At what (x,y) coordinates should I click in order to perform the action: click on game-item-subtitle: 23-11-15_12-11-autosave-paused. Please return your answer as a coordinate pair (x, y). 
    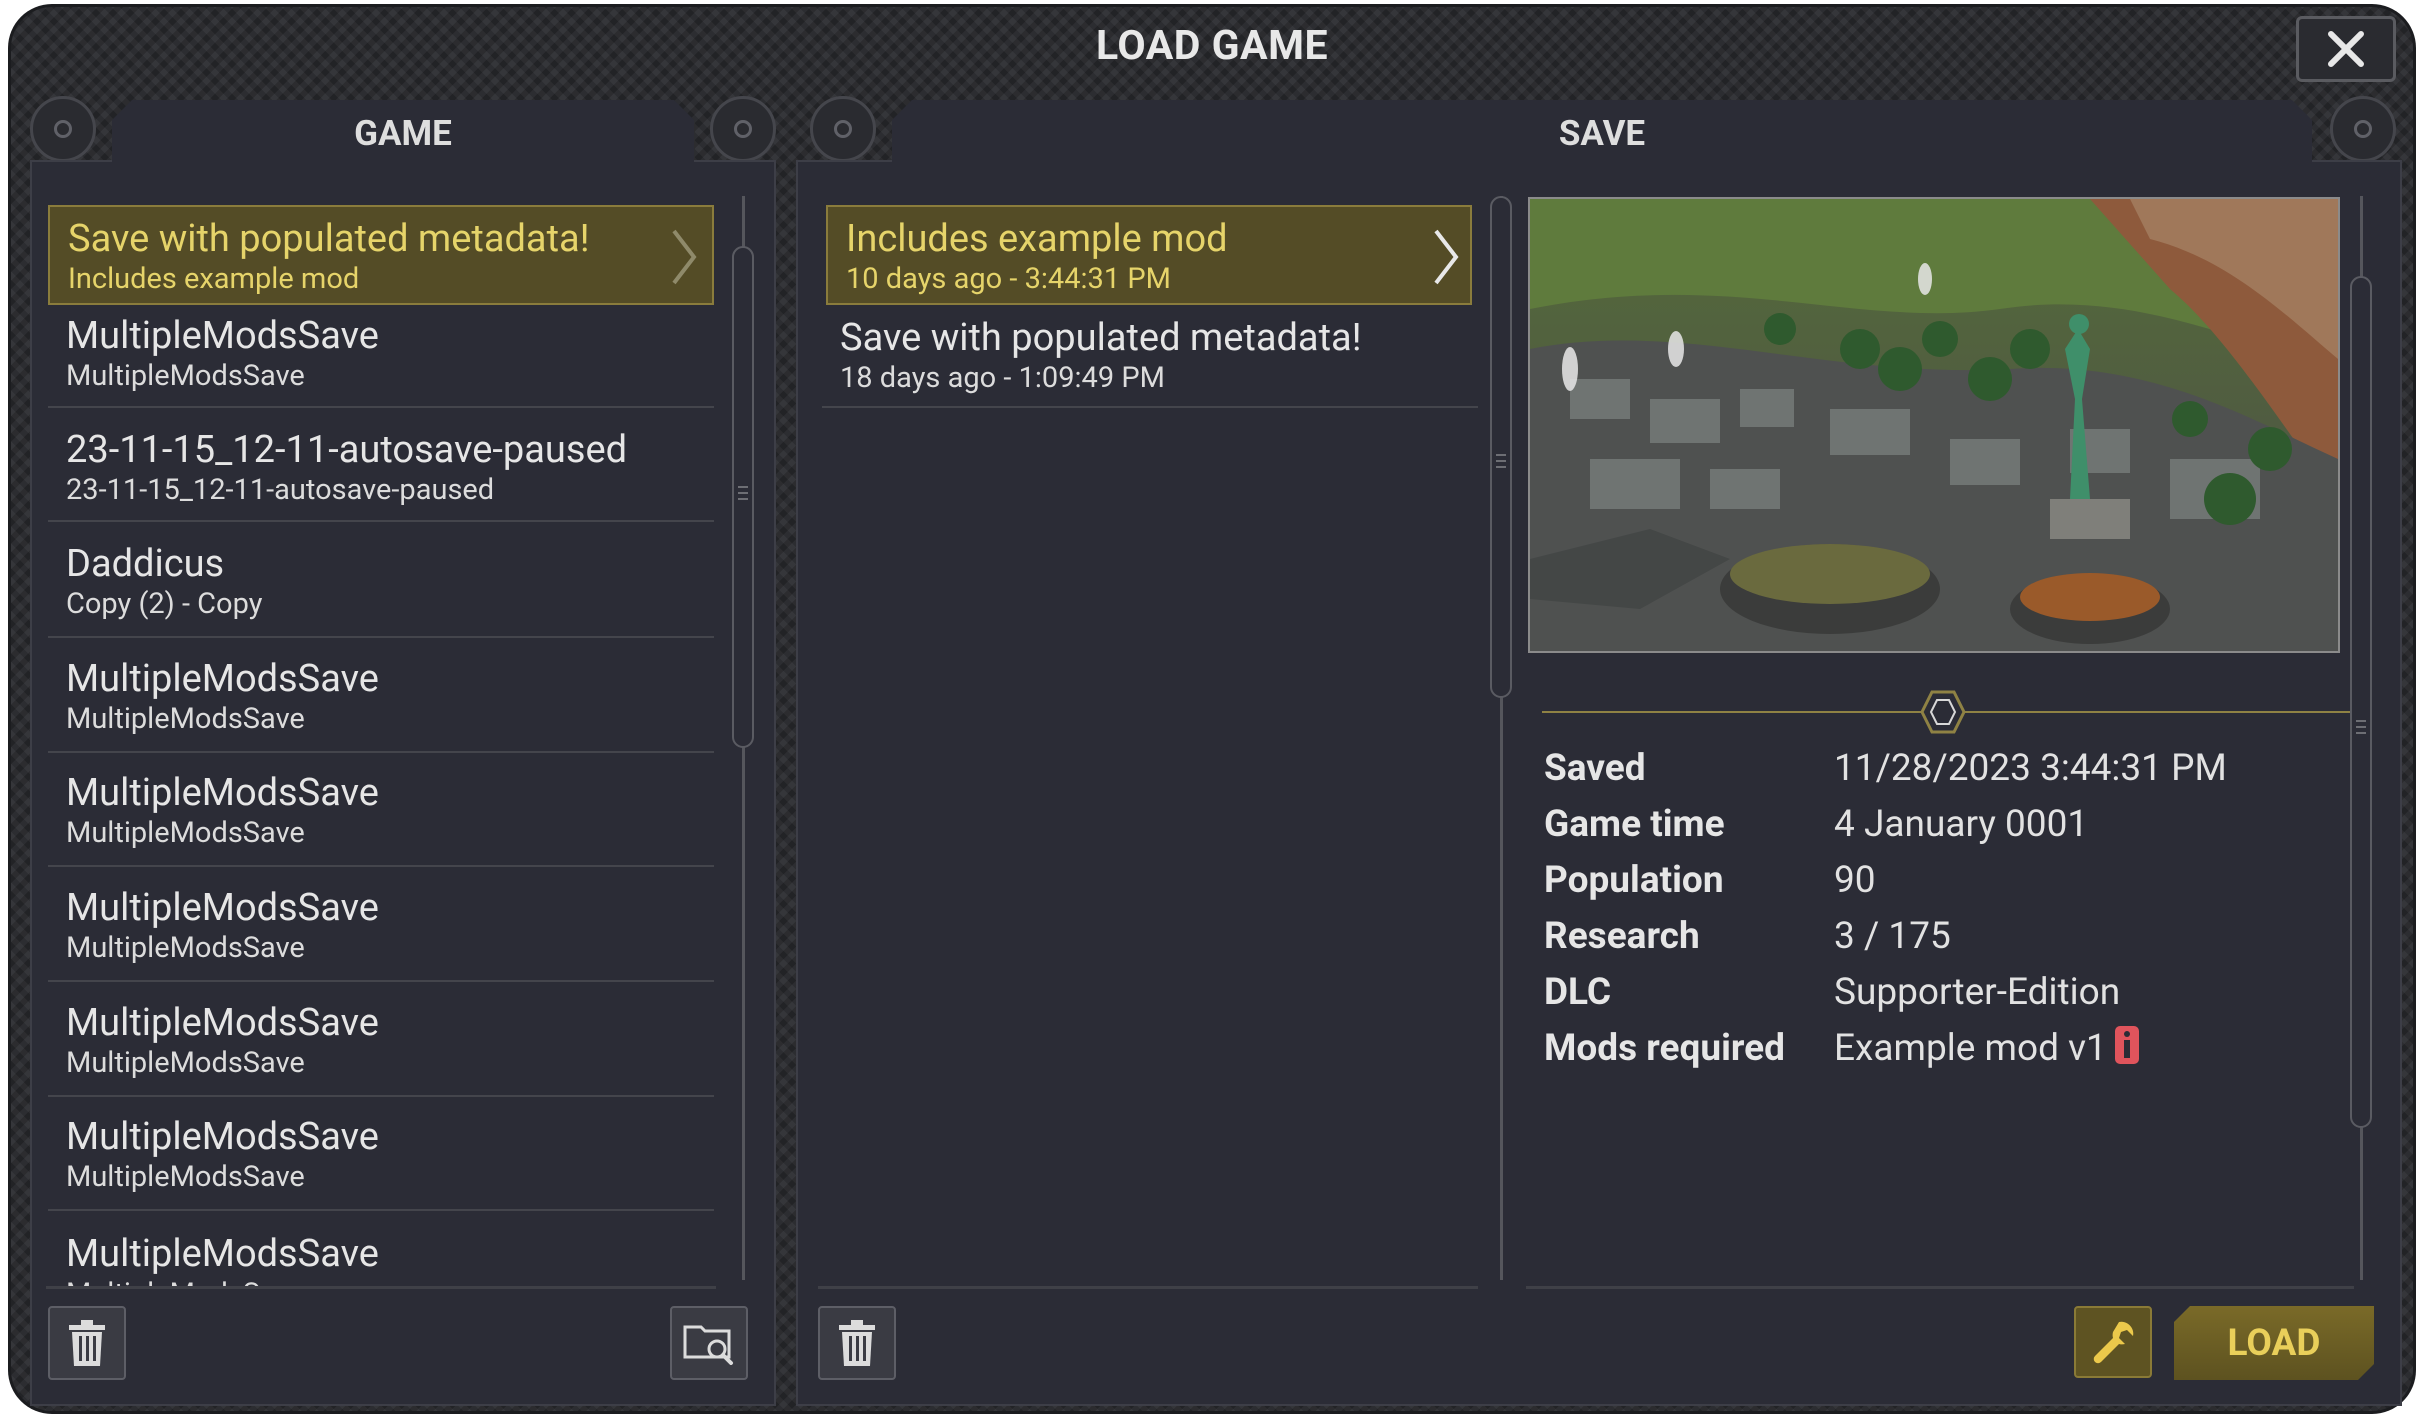
    Looking at the image, I should click on (280, 490).